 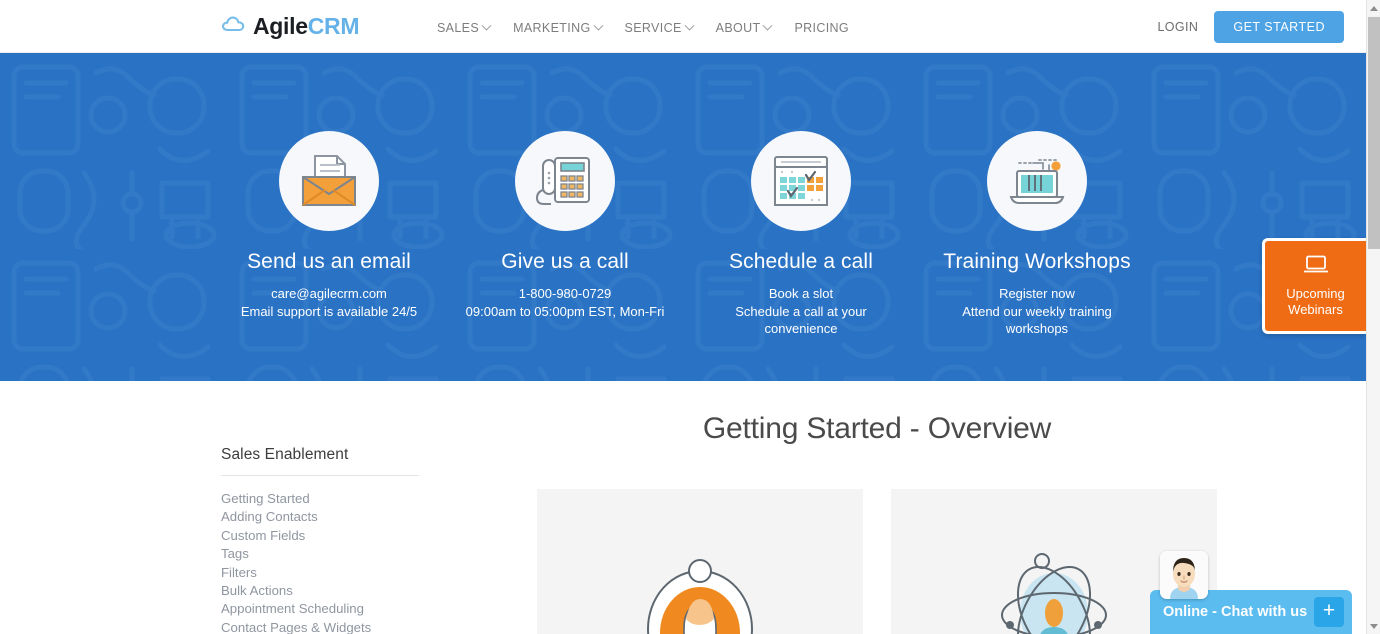 What do you see at coordinates (1184, 575) in the screenshot?
I see `support-agent-avatar` at bounding box center [1184, 575].